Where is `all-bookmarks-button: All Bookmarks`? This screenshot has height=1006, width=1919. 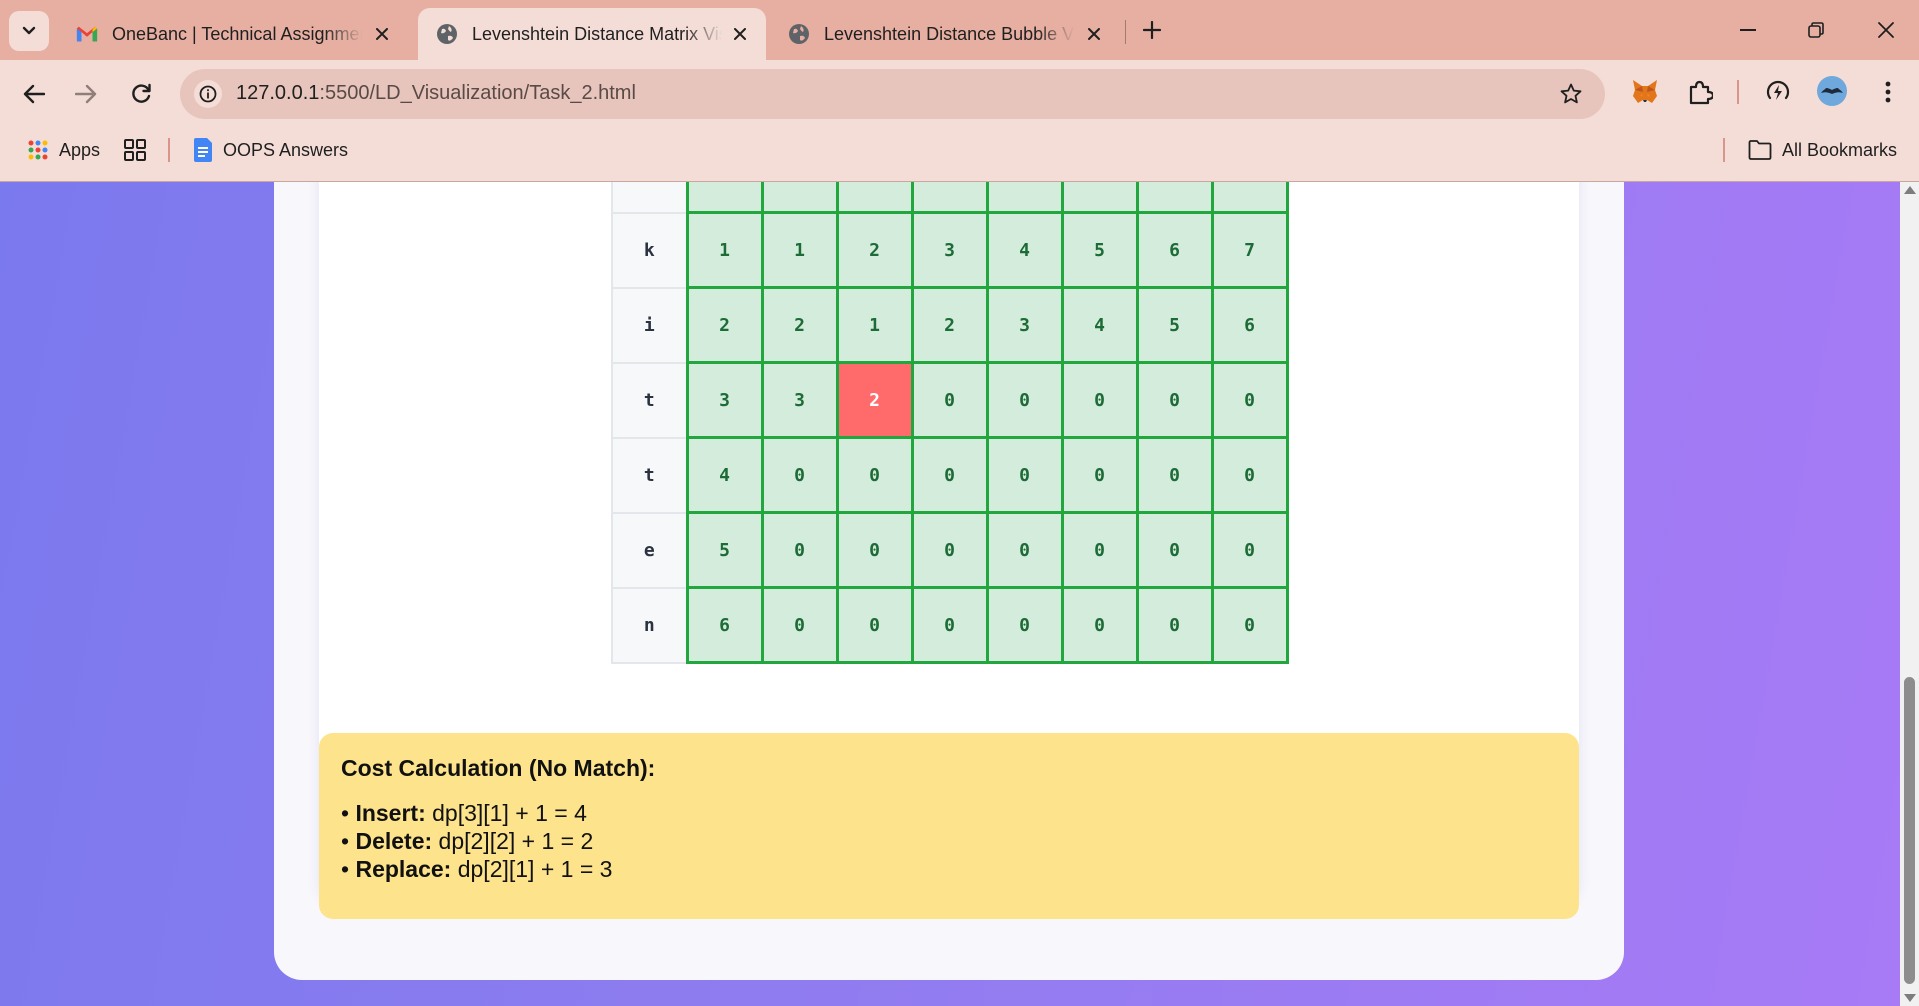 all-bookmarks-button: All Bookmarks is located at coordinates (1822, 150).